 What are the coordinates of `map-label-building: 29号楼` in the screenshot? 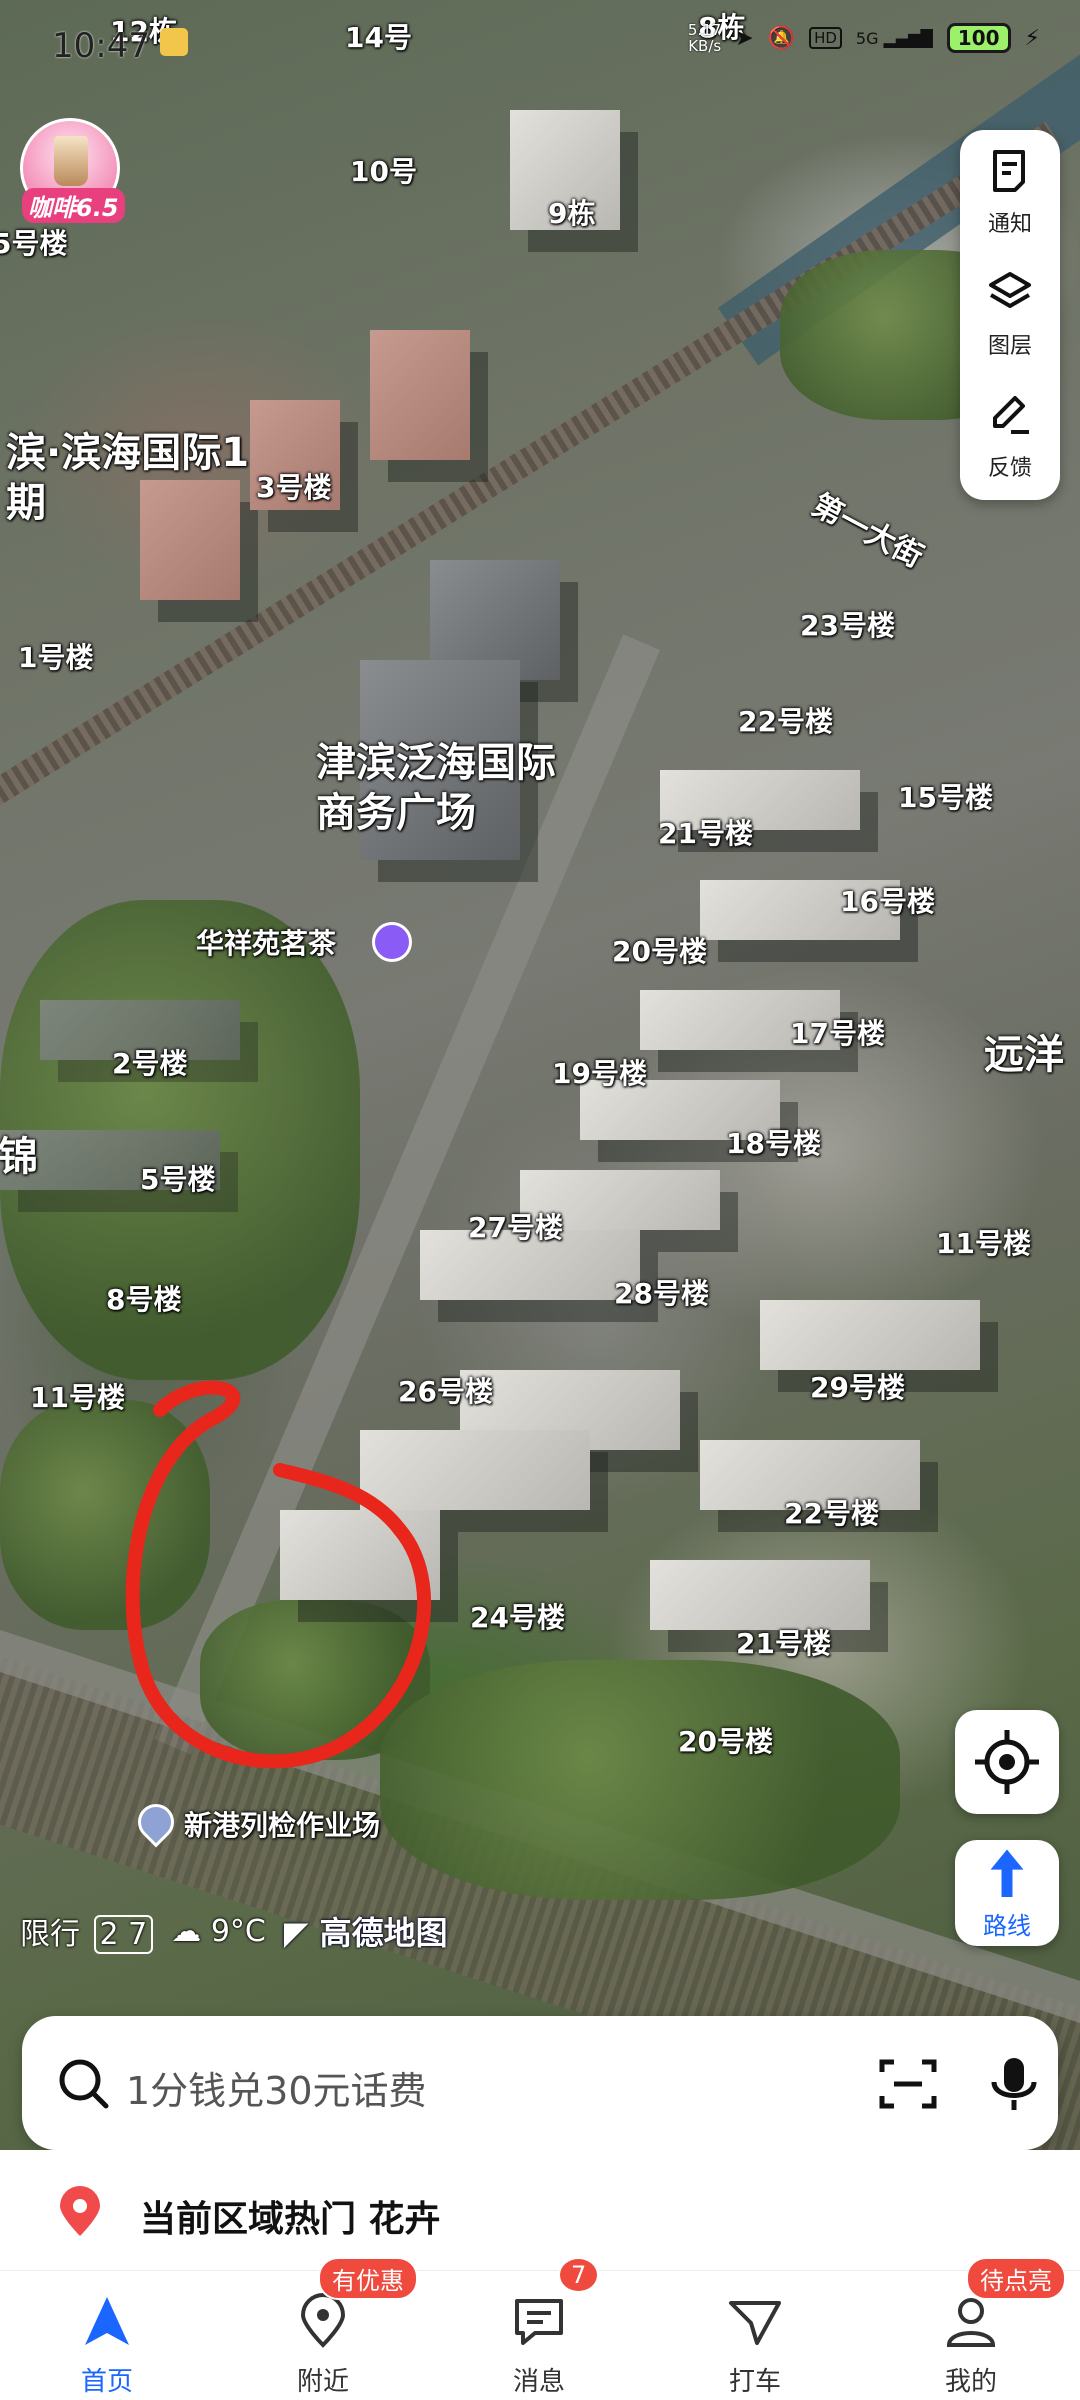 It's located at (857, 1386).